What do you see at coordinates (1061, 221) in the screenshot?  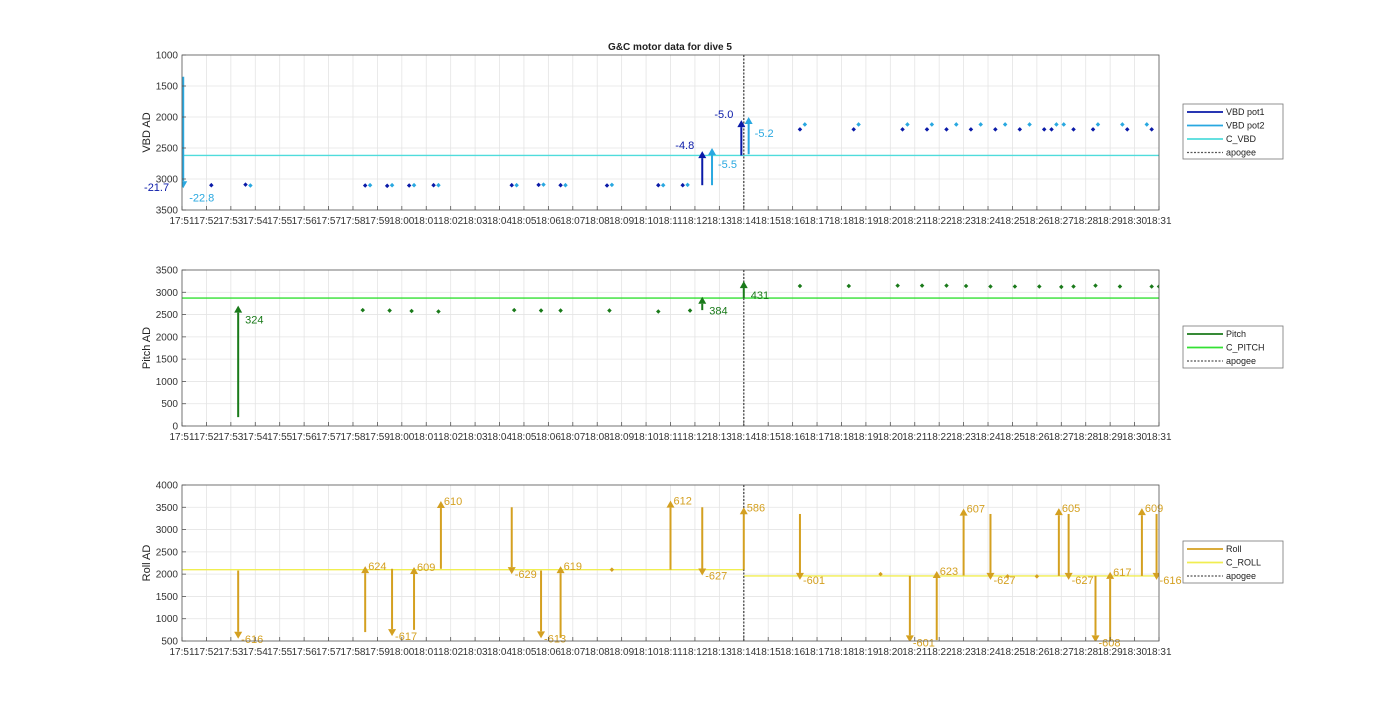 I see `x-tick-label: 18:27` at bounding box center [1061, 221].